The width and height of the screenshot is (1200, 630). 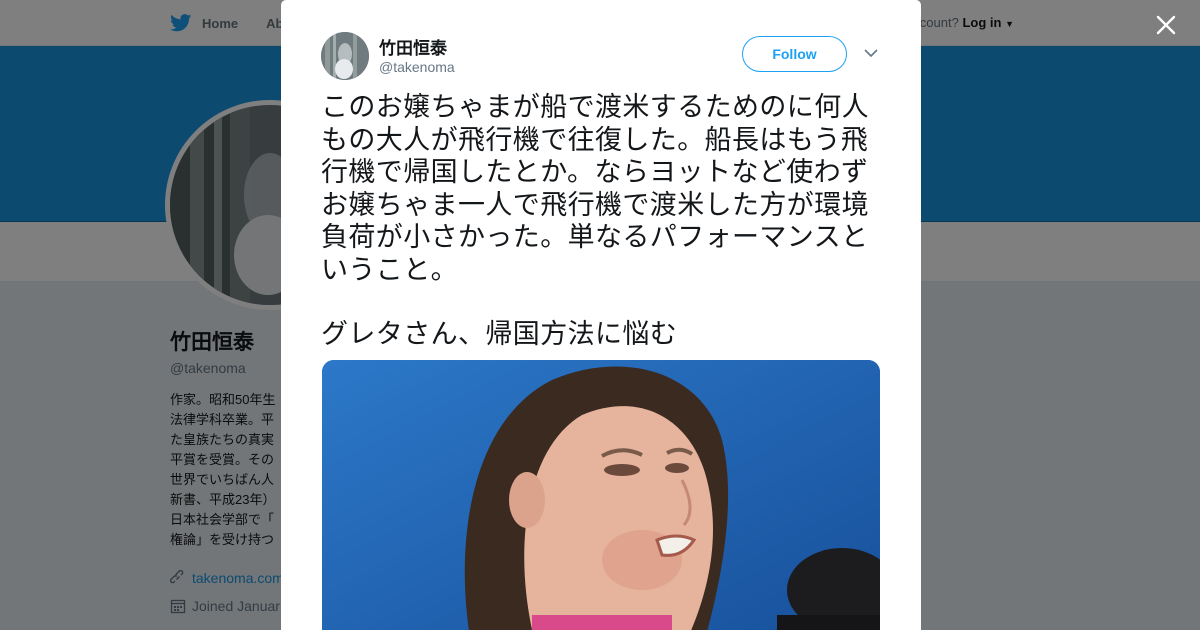 I want to click on tweet-text-line: もの大人が飛行機で往復した。船長はもう飛, so click(x=595, y=140).